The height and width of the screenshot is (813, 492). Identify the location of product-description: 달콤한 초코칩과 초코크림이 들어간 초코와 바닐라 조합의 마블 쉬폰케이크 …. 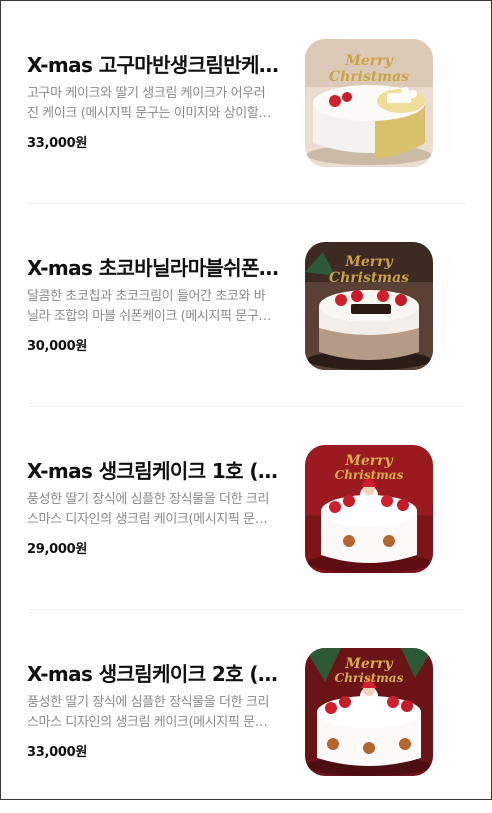
(148, 306).